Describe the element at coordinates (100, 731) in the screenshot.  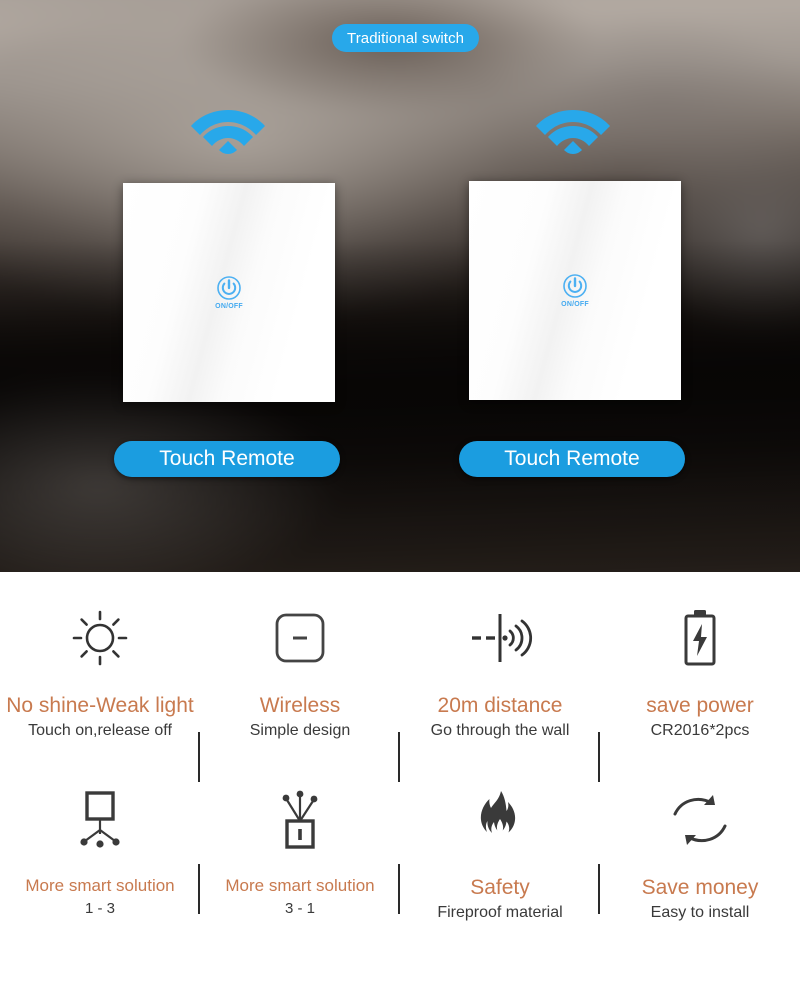
I see `feature-subtitle: Touch on,release off` at that location.